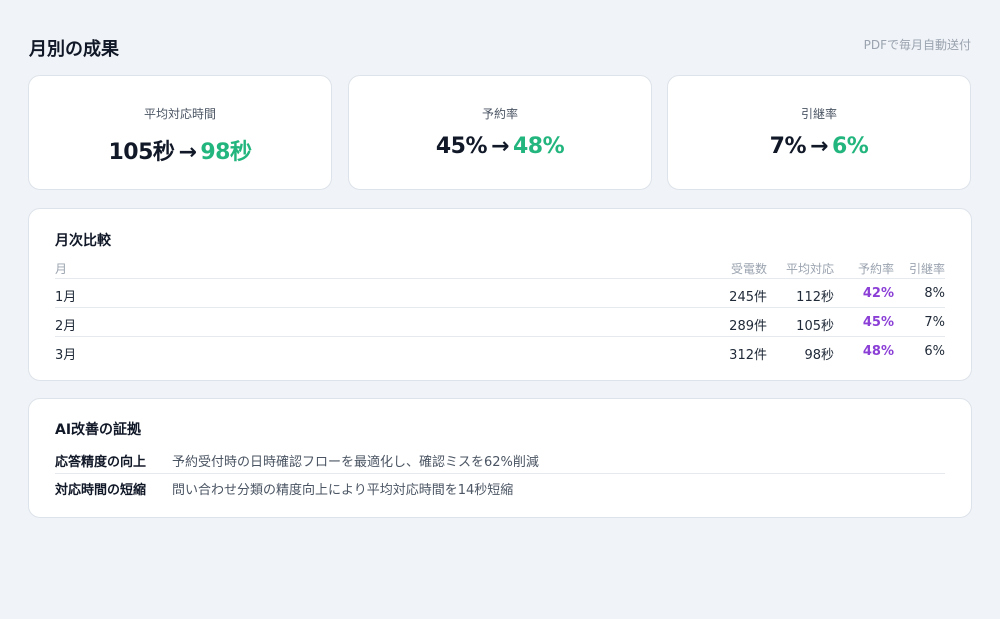 The image size is (1000, 619). What do you see at coordinates (850, 146) in the screenshot?
I see `stat-after-value: 6%` at bounding box center [850, 146].